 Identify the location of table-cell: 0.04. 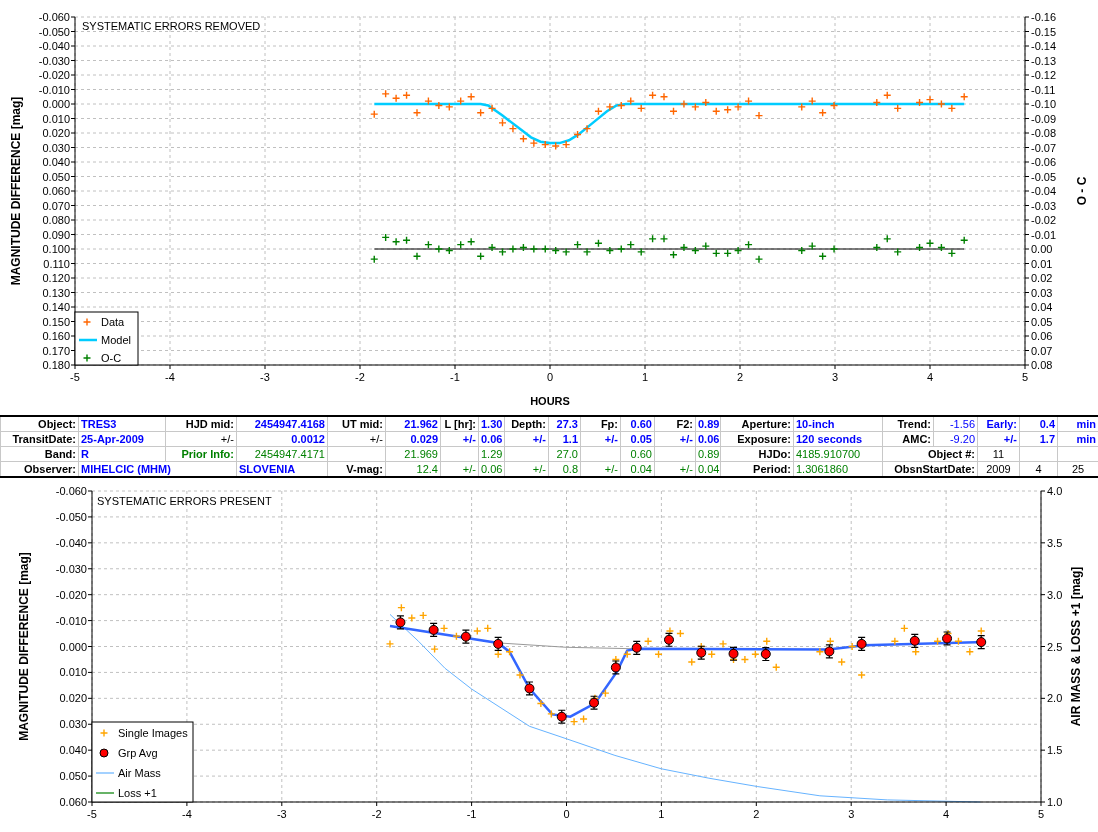
(708, 469).